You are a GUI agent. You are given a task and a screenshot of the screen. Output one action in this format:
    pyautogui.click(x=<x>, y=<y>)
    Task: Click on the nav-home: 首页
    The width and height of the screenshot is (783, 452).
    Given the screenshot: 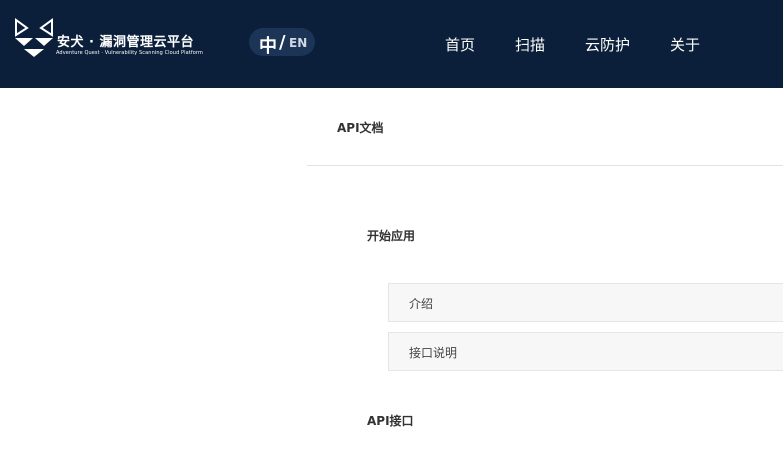 What is the action you would take?
    pyautogui.click(x=460, y=44)
    